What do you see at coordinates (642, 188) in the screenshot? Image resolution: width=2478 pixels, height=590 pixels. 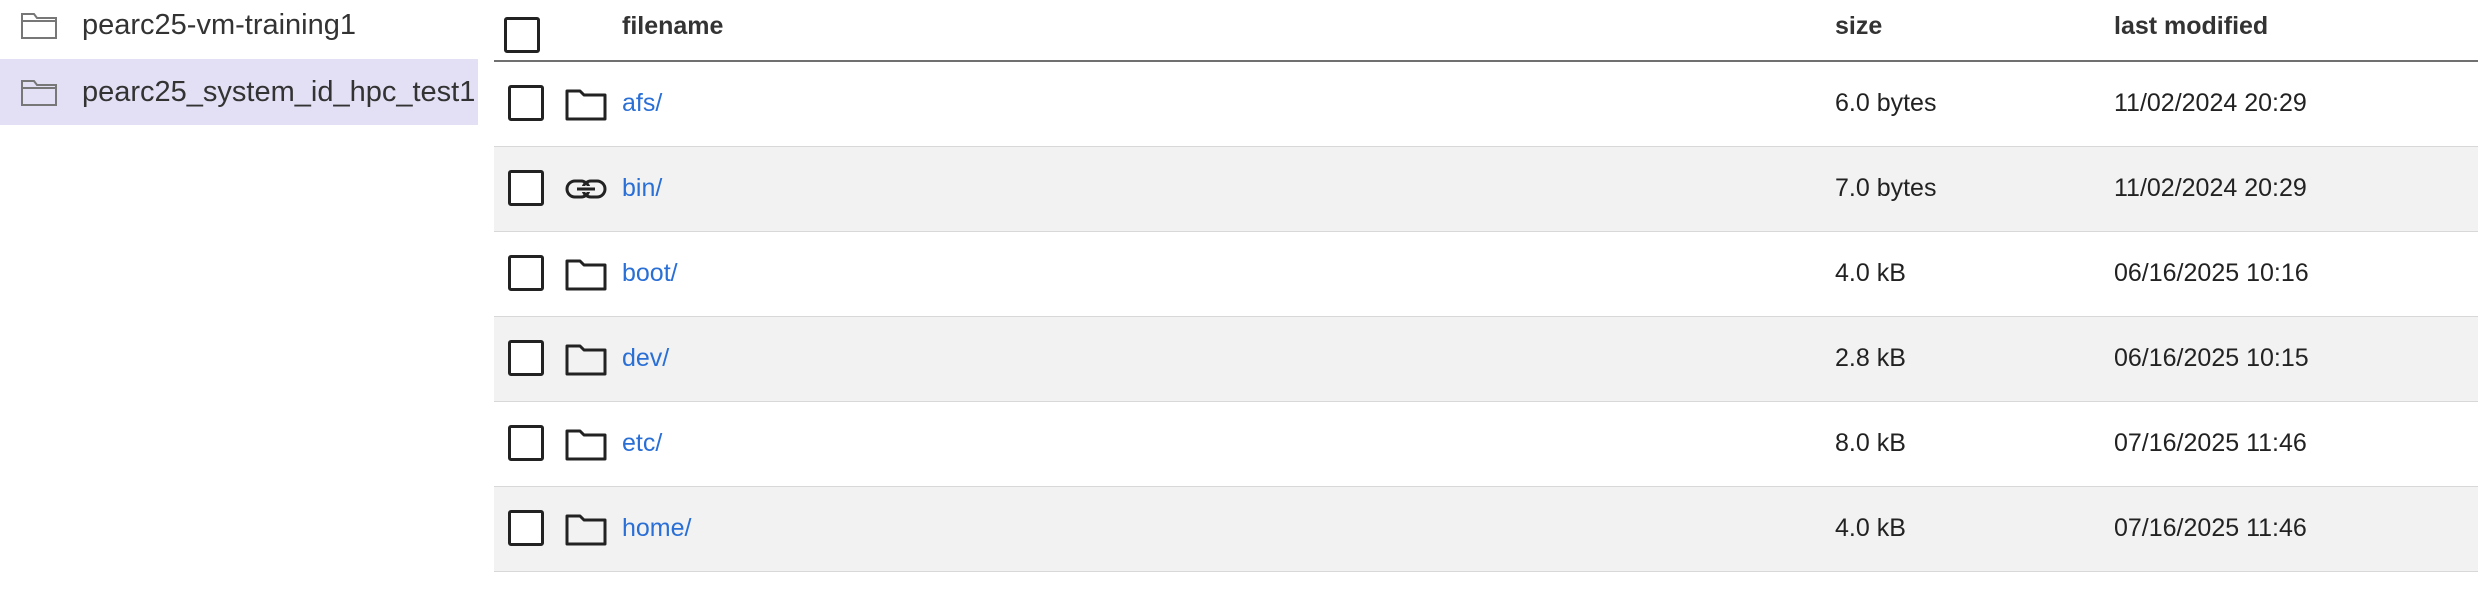 I see `file-link: bin/` at bounding box center [642, 188].